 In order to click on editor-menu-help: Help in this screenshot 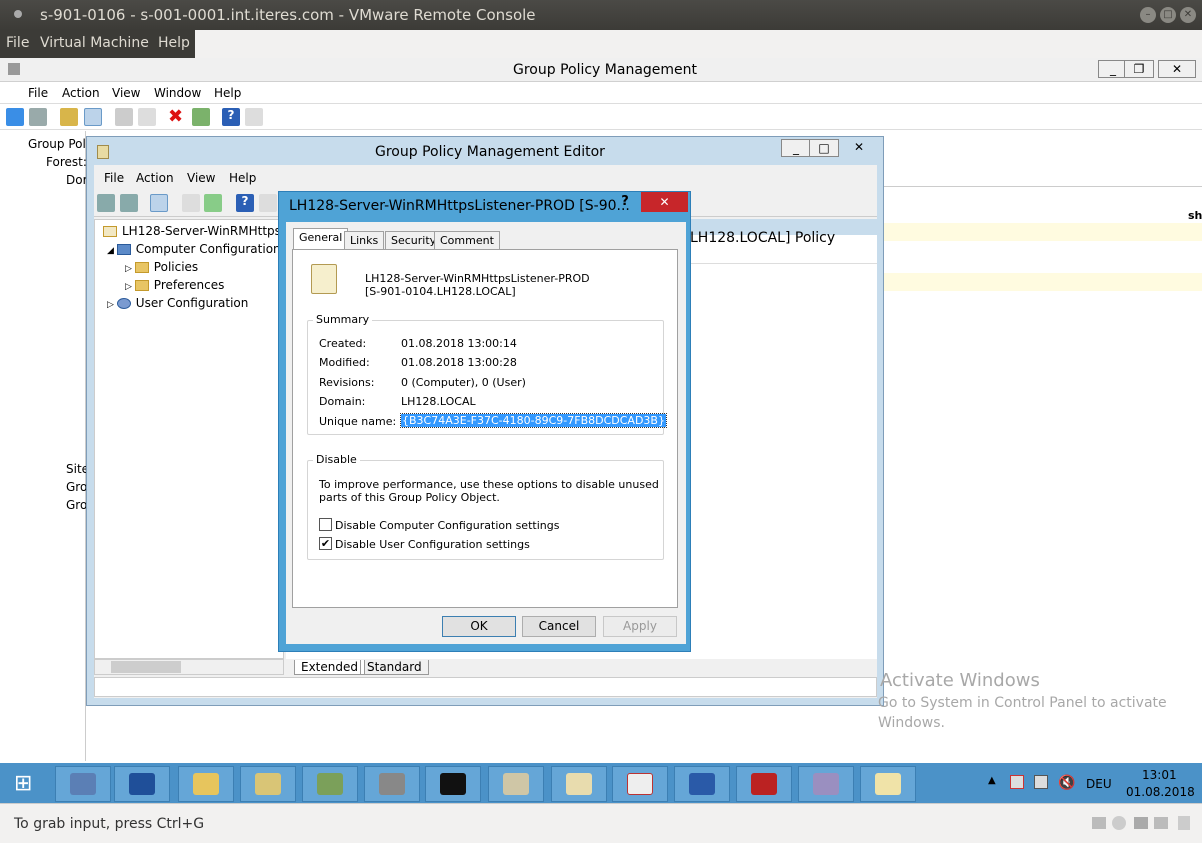, I will do `click(242, 178)`.